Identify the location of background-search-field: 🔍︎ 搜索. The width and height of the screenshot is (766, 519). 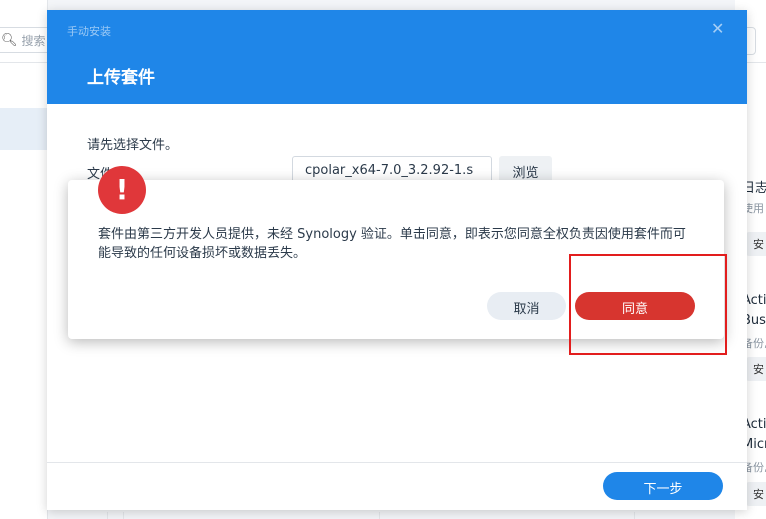
(25, 40).